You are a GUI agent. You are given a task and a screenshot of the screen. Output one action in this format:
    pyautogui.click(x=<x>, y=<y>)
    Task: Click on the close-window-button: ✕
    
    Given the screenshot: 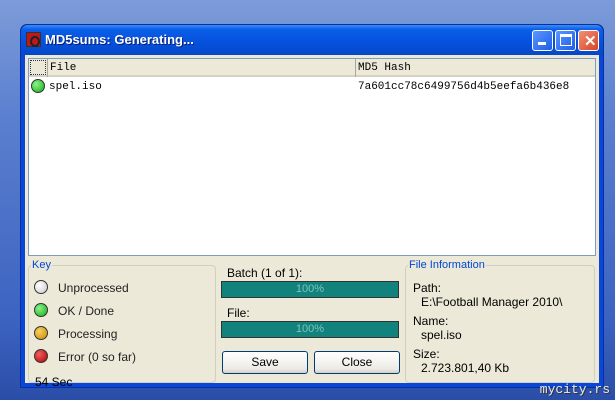 What is the action you would take?
    pyautogui.click(x=588, y=40)
    